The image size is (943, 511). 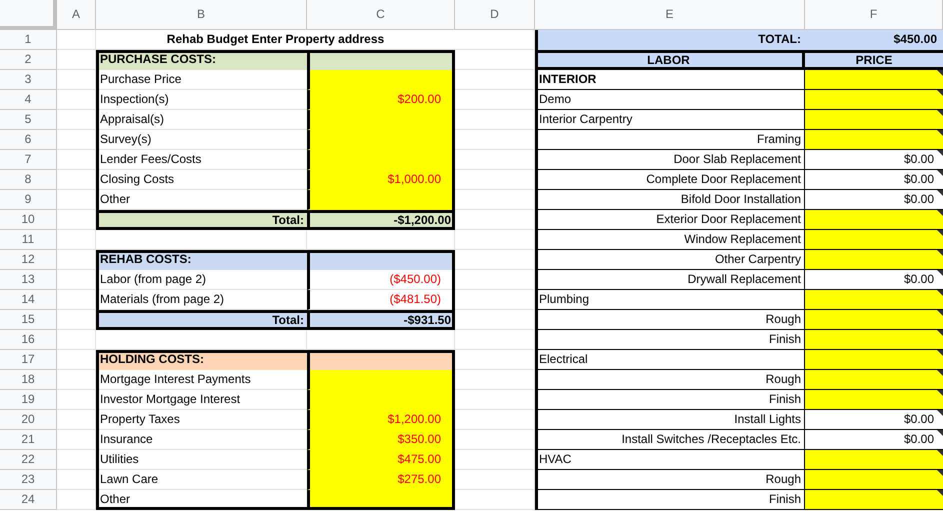 I want to click on input-cell: $350.00, so click(x=381, y=440).